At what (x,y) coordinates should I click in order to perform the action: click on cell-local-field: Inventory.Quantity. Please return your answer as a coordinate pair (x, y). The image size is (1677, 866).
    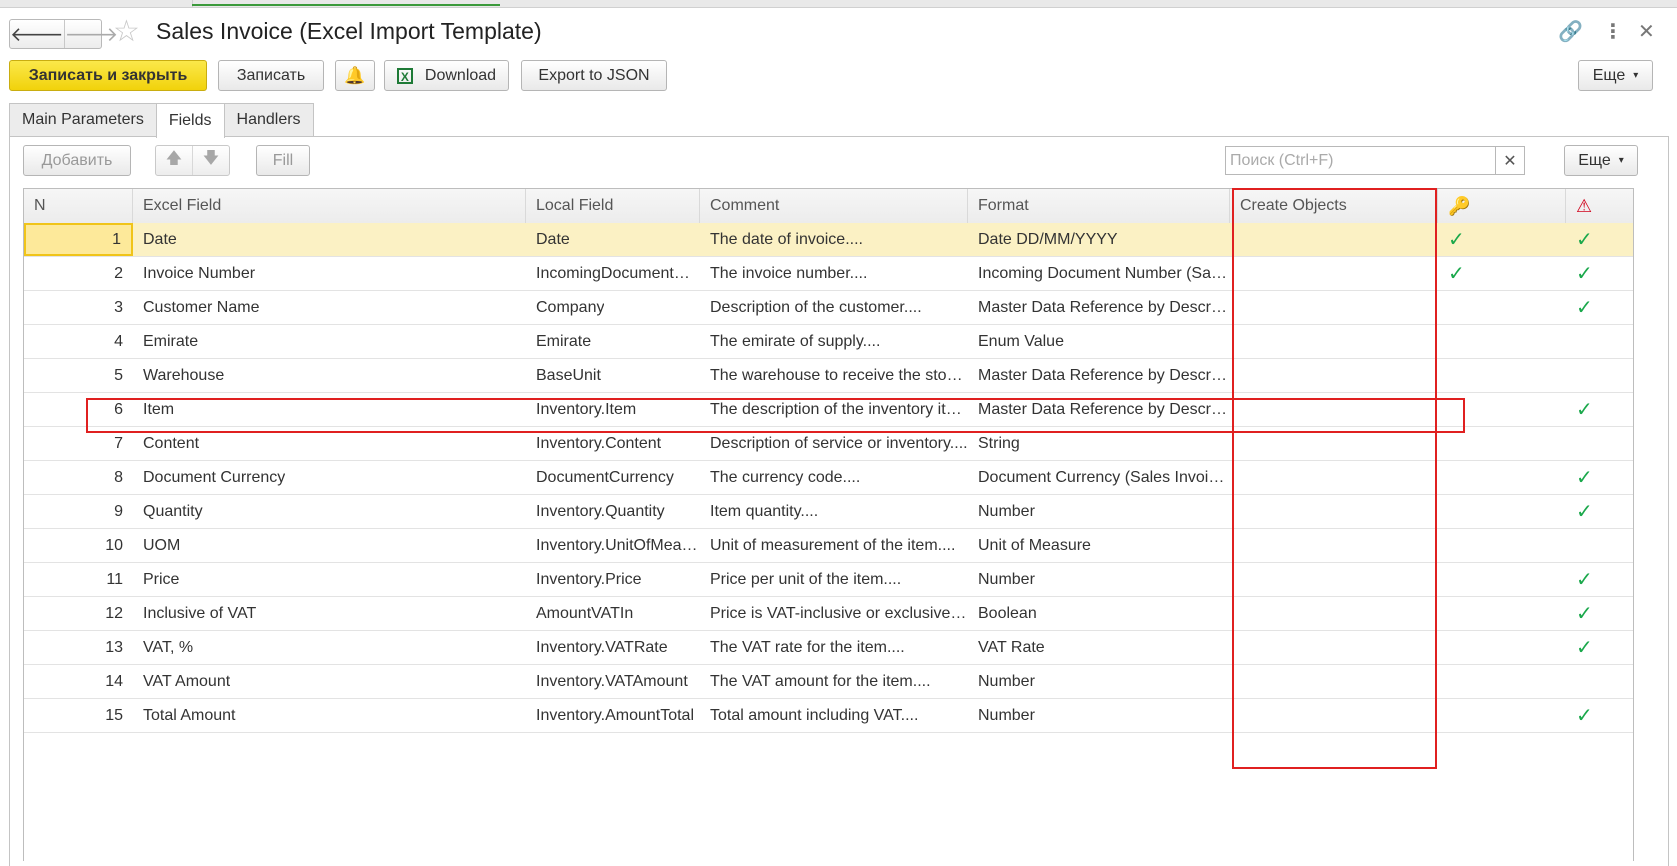
    Looking at the image, I should click on (613, 511).